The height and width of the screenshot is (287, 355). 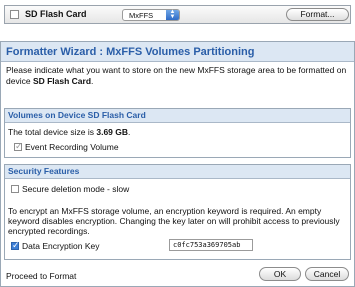 I want to click on filesystem-select: MxFFS ▲ ▼, so click(x=151, y=15).